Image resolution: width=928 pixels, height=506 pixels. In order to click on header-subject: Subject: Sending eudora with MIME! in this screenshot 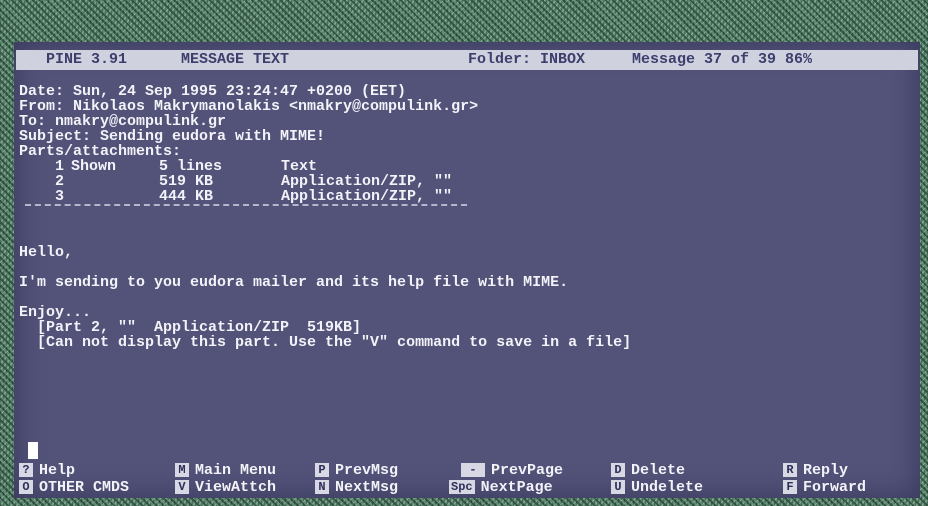, I will do `click(172, 136)`.